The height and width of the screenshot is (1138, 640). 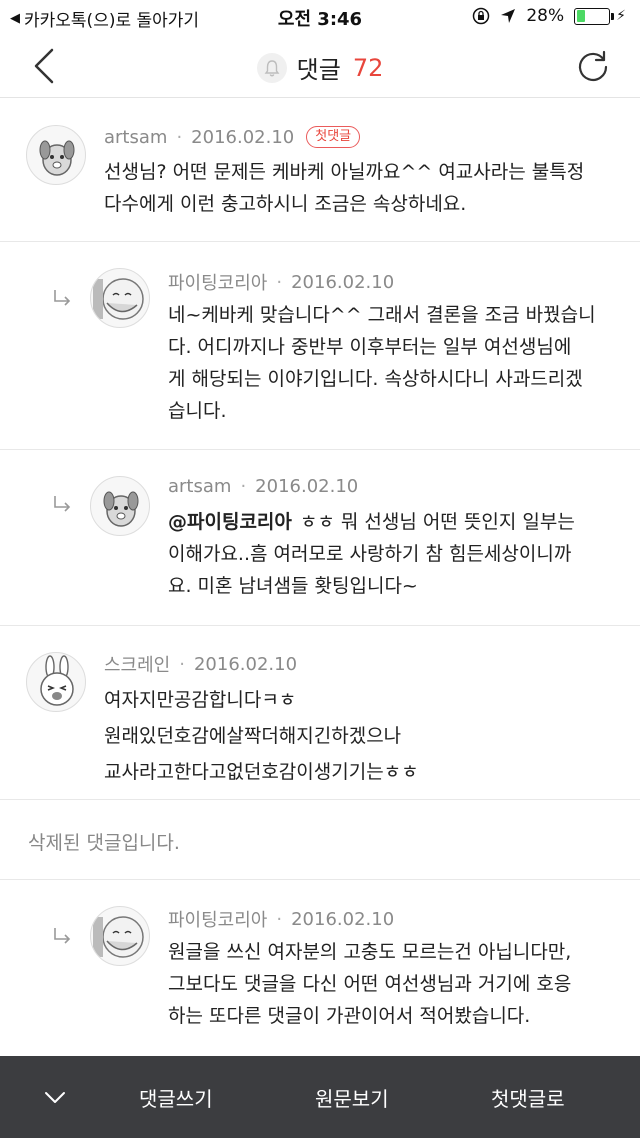 I want to click on comment-line: 그보다도 댓글을 다신 어떤 여선생님과 거기에 호응, so click(x=370, y=984).